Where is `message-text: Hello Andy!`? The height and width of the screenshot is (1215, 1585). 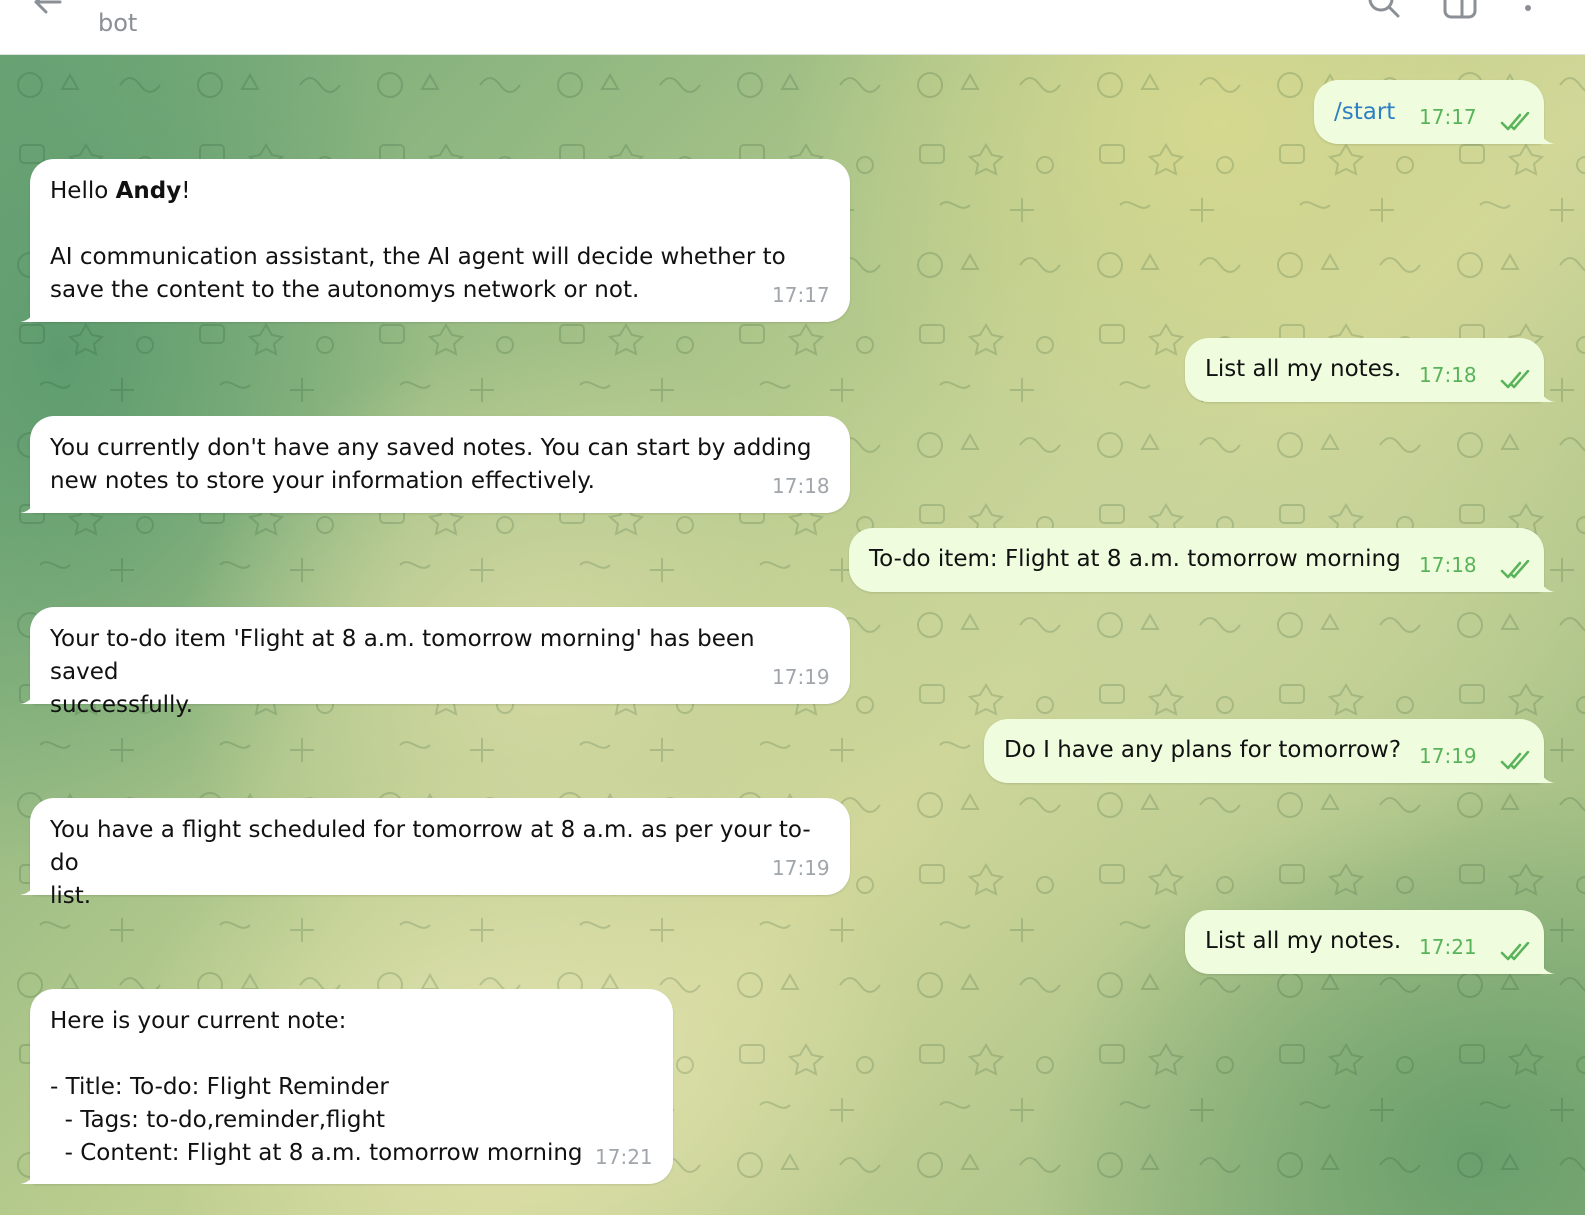 message-text: Hello Andy! is located at coordinates (120, 191).